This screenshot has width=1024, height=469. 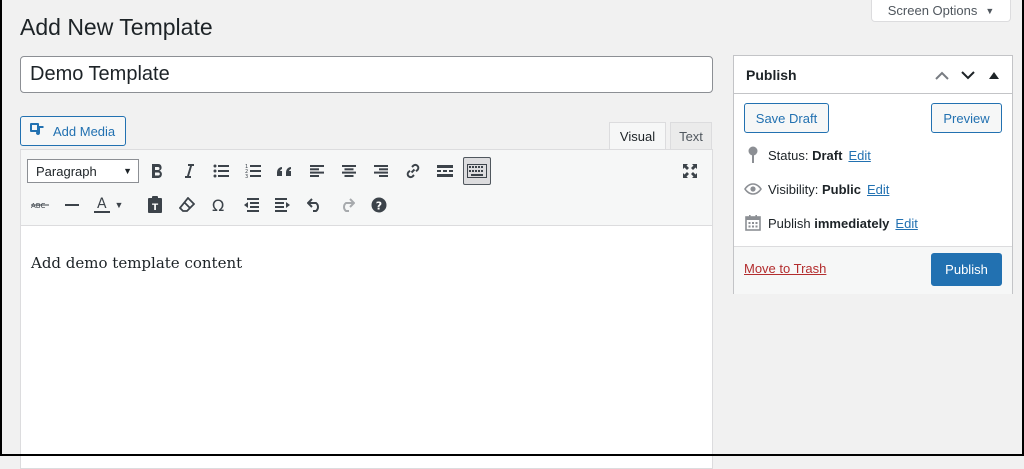 I want to click on editor-toolbar: Paragraph ▼ 123 ABC A ▼ T Ω ?, so click(x=366, y=188).